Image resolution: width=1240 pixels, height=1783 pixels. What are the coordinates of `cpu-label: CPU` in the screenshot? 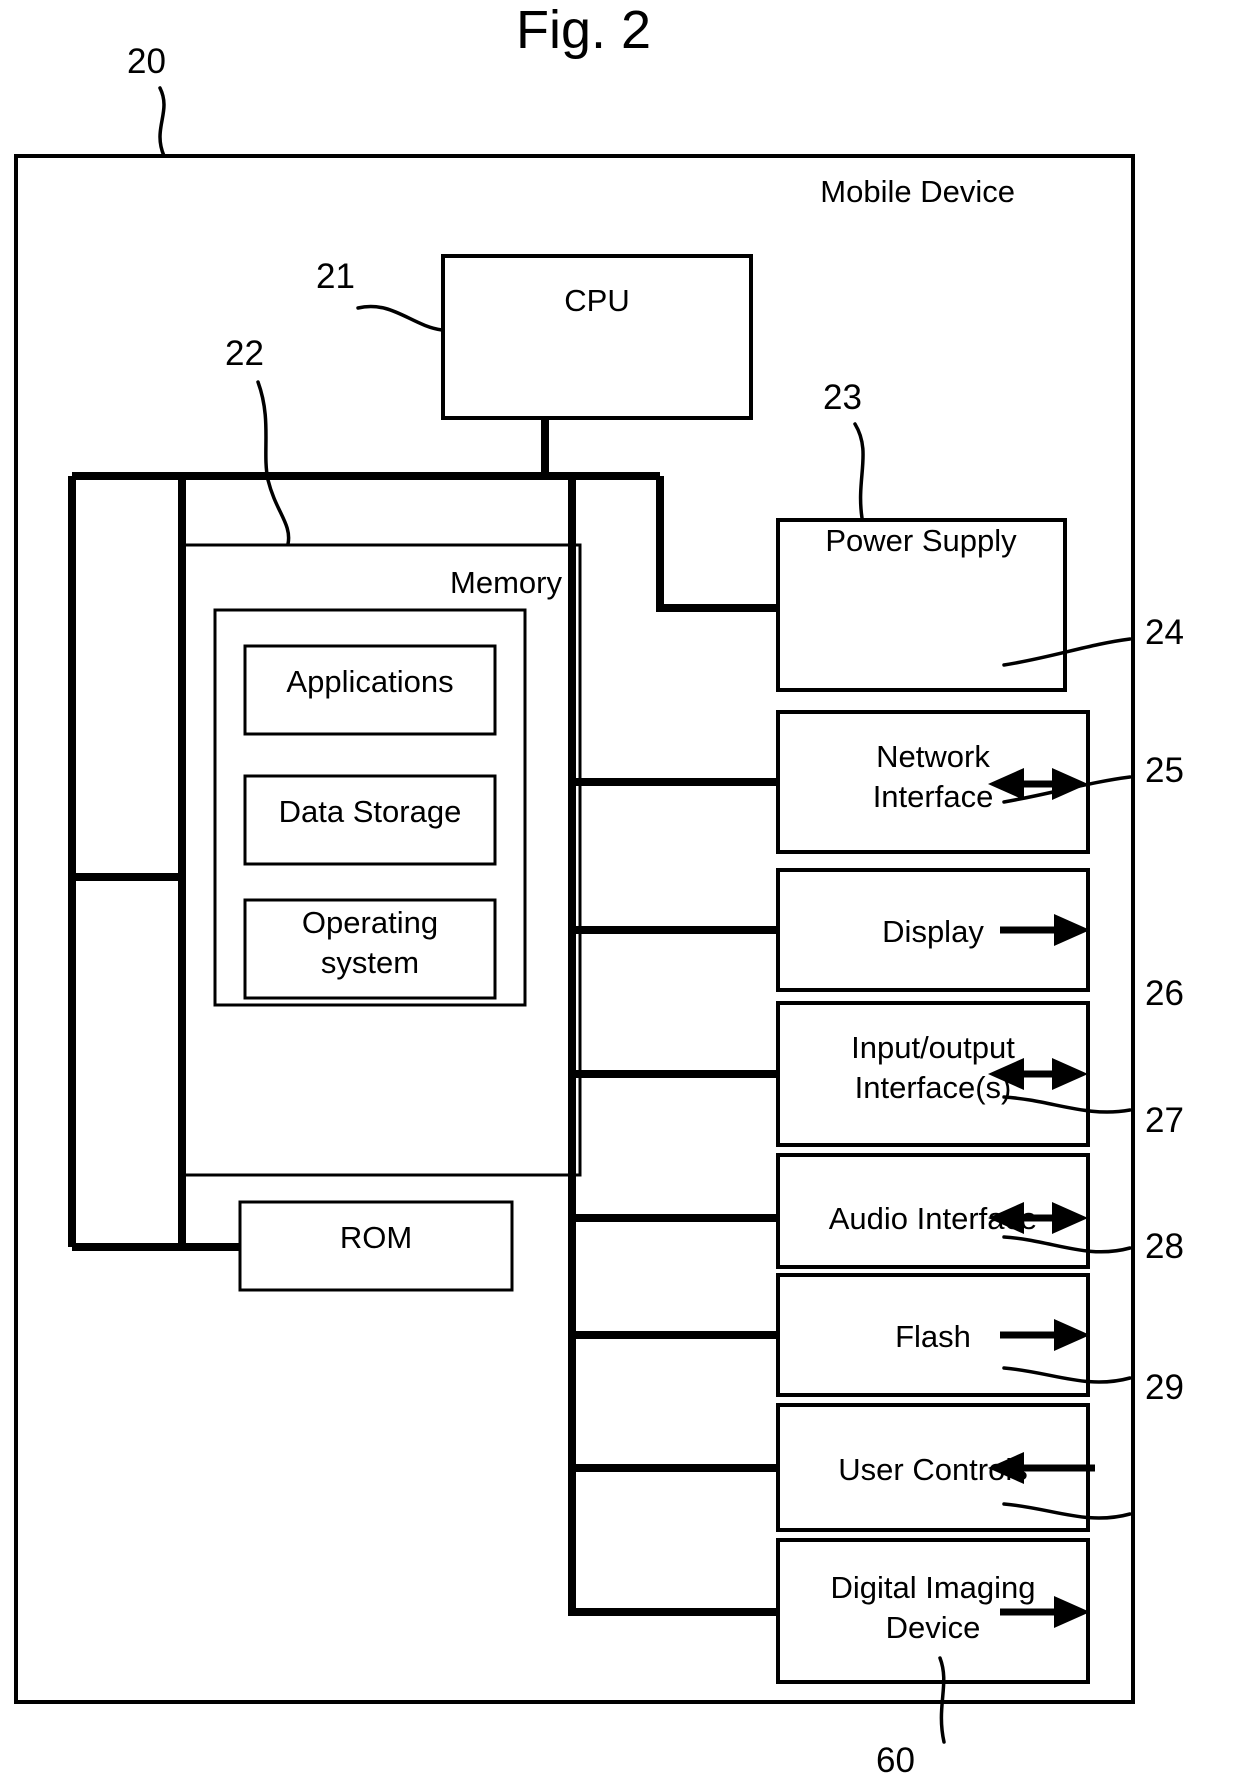 It's located at (596, 300).